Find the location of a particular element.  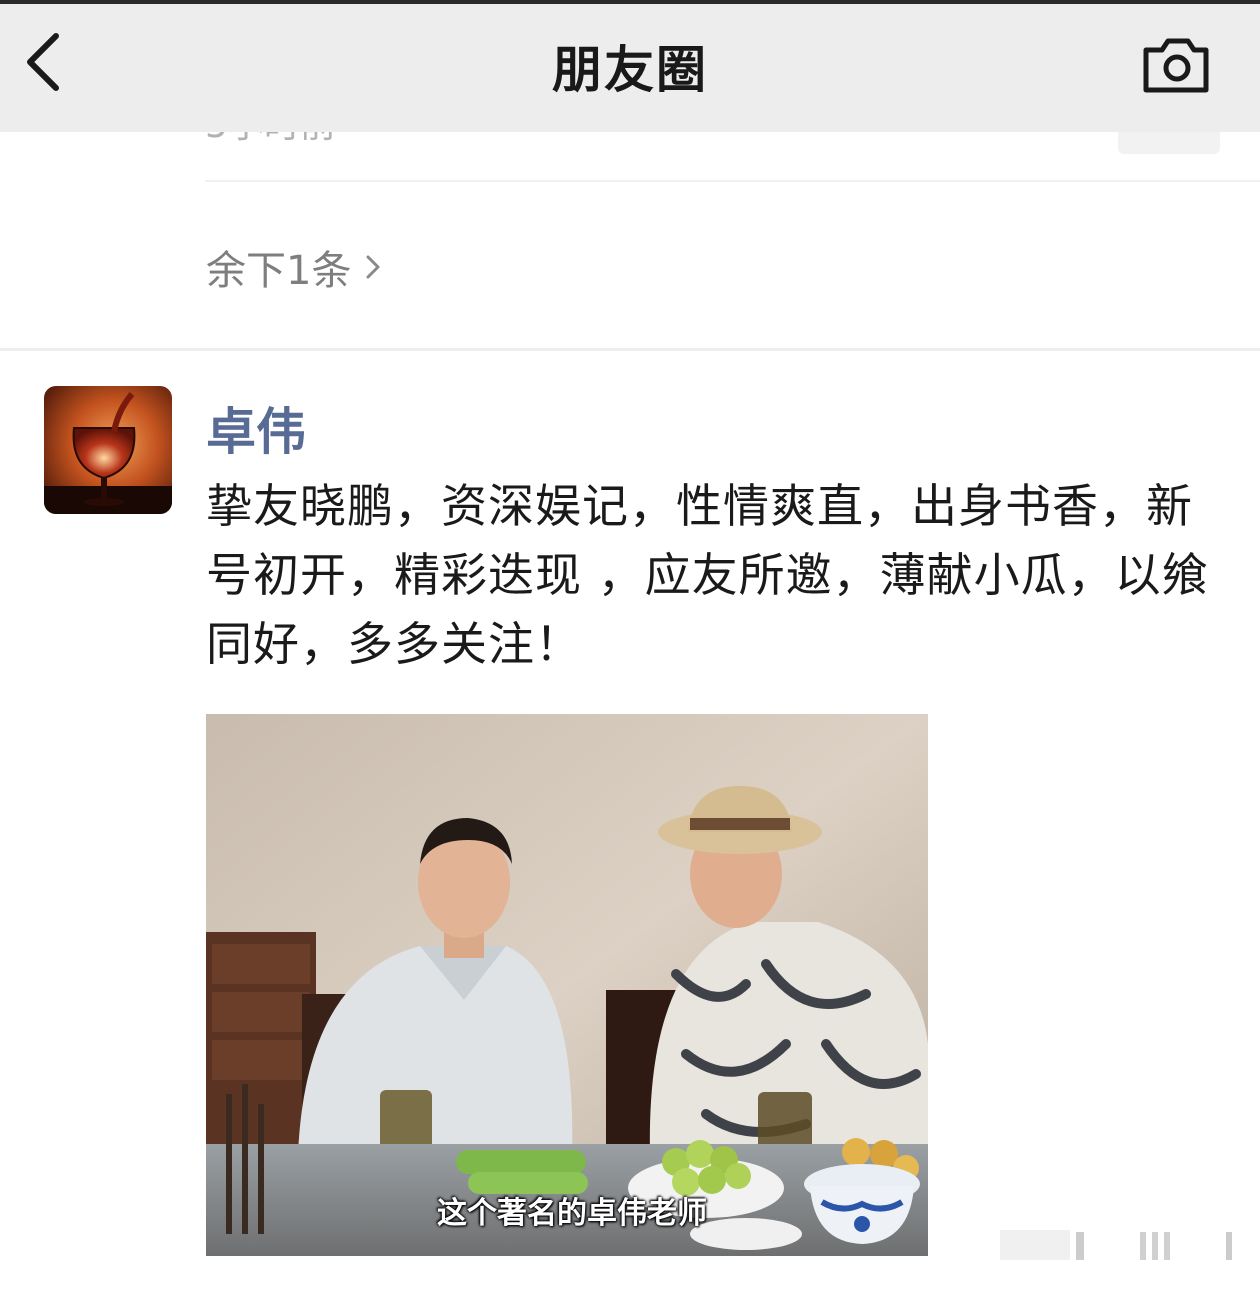

post-divider is located at coordinates (630, 349).